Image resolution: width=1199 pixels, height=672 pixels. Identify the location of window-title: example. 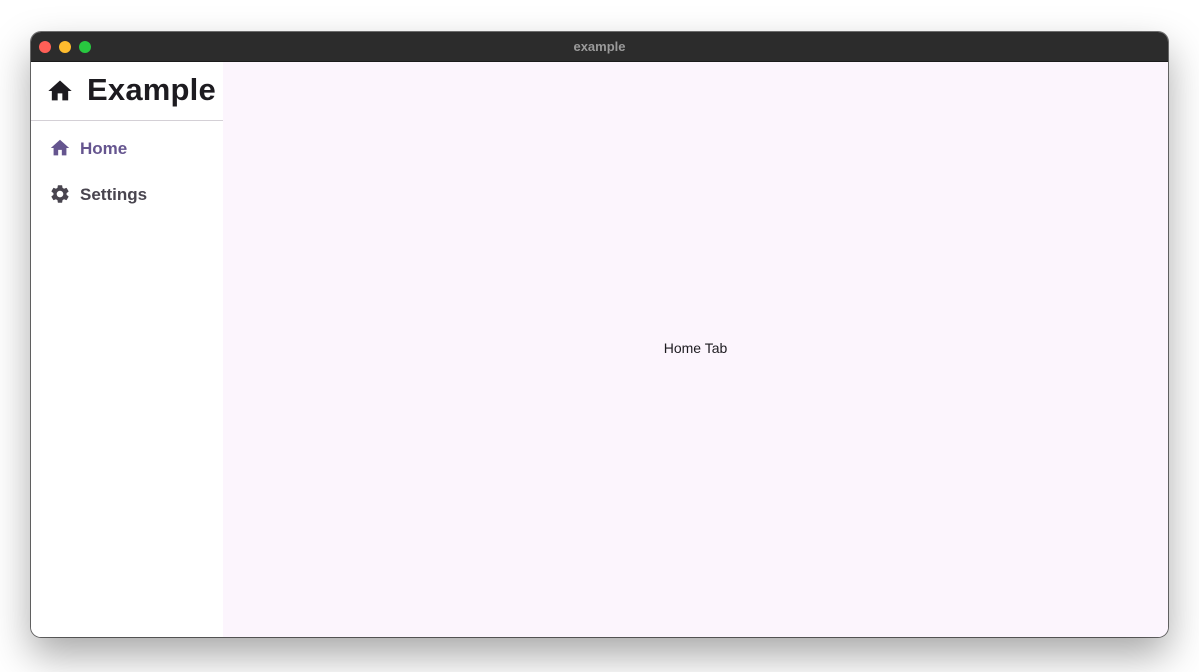
(599, 46).